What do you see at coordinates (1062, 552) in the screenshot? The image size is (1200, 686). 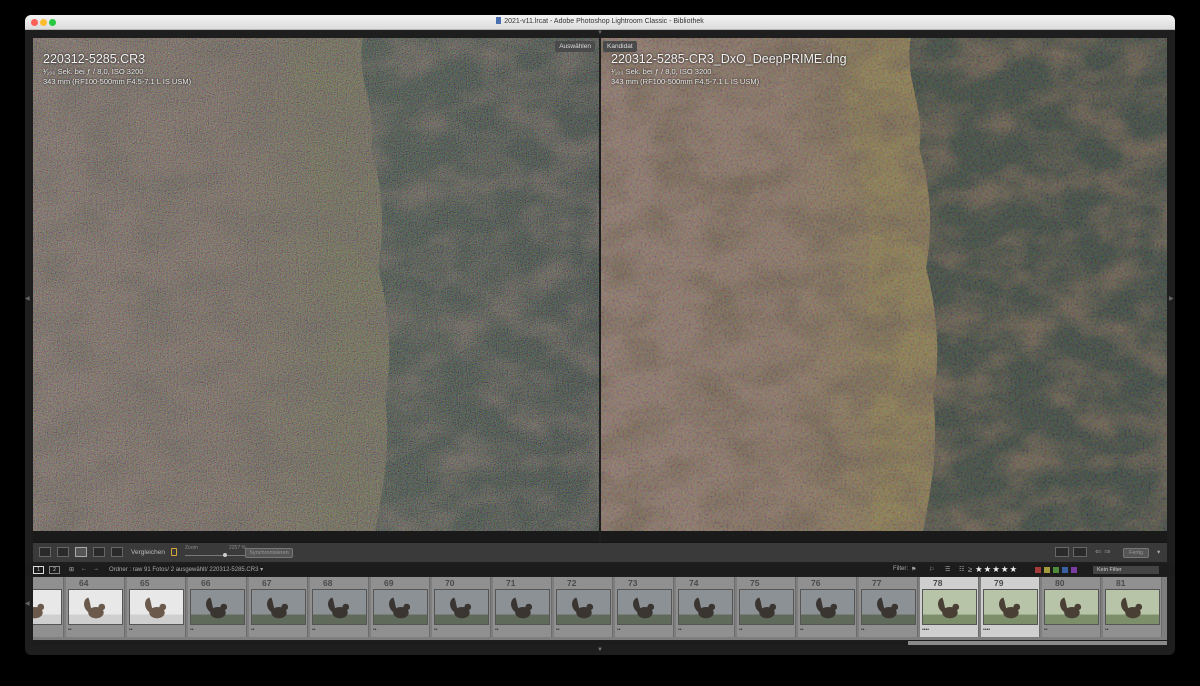 I see `swap-icon` at bounding box center [1062, 552].